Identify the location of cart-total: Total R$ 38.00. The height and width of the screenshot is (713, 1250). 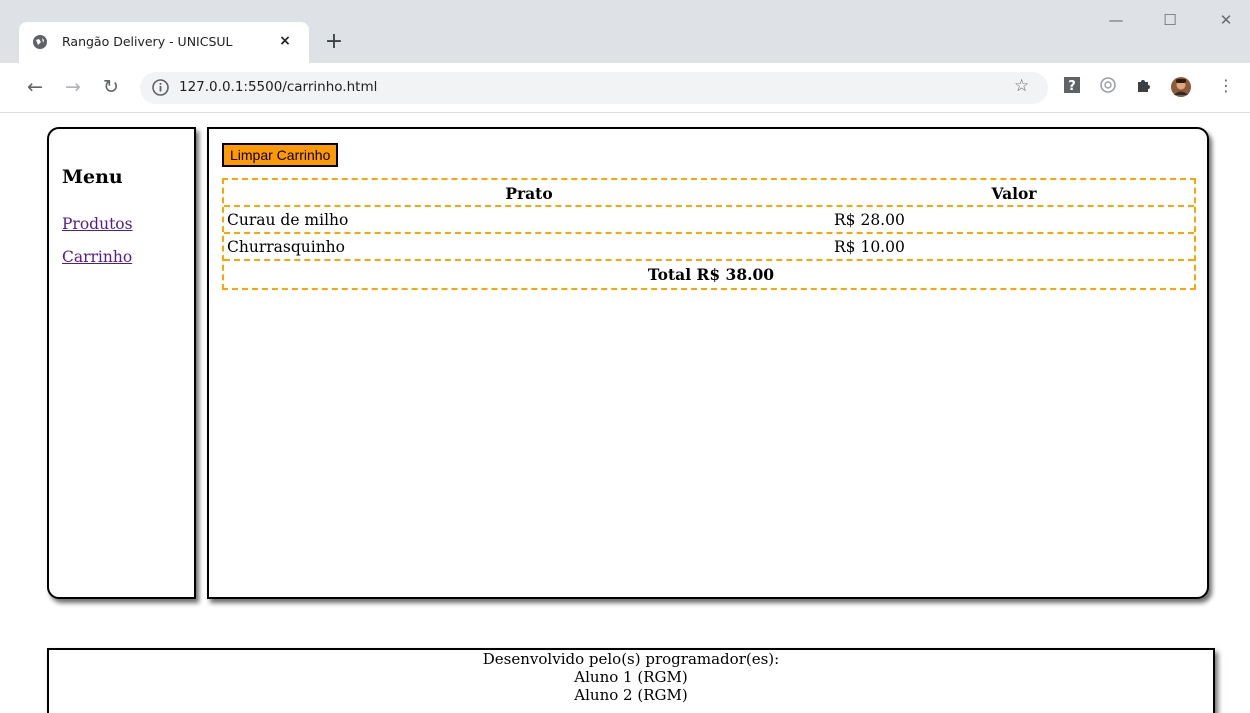
(711, 274).